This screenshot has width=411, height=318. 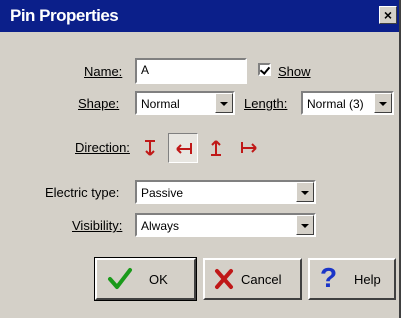 What do you see at coordinates (145, 279) in the screenshot?
I see `ok-button: OK` at bounding box center [145, 279].